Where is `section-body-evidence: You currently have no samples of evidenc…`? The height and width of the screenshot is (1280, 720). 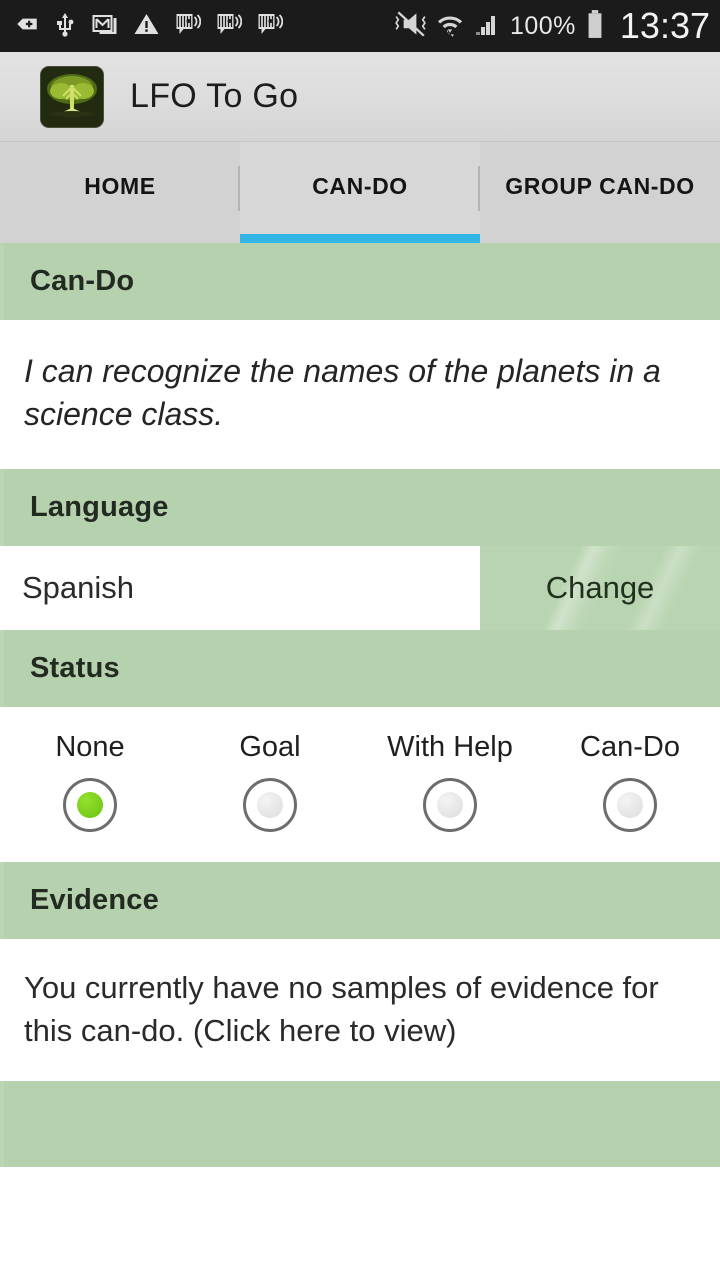
section-body-evidence: You currently have no samples of evidenc… is located at coordinates (360, 1010).